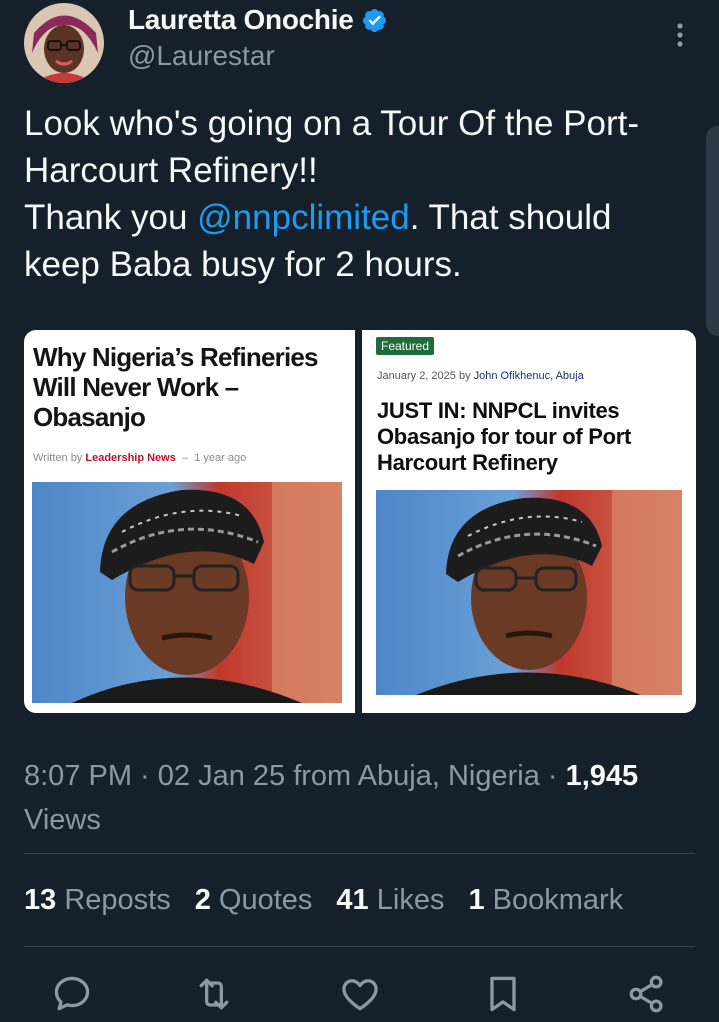 This screenshot has width=719, height=1022. What do you see at coordinates (241, 20) in the screenshot?
I see `author-name: Lauretta Onochie` at bounding box center [241, 20].